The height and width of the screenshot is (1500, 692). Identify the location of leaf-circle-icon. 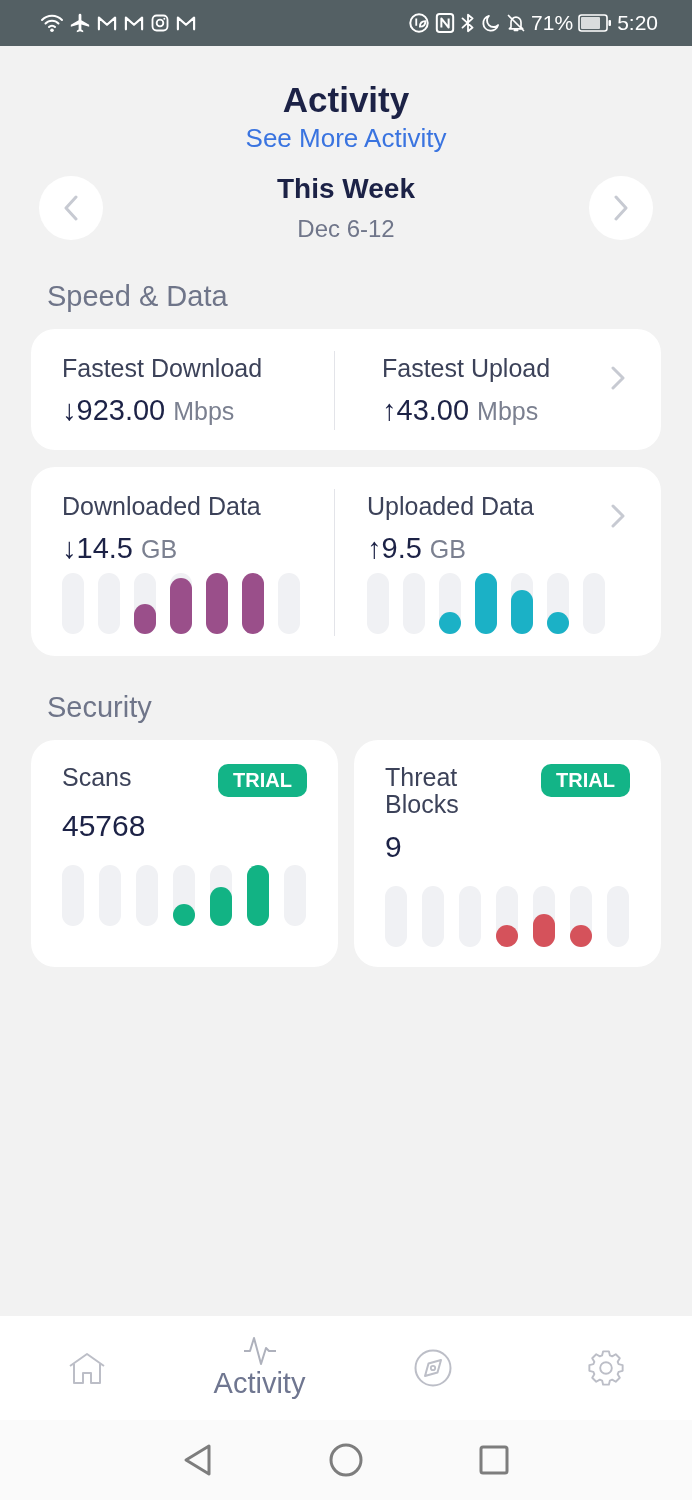
(419, 23).